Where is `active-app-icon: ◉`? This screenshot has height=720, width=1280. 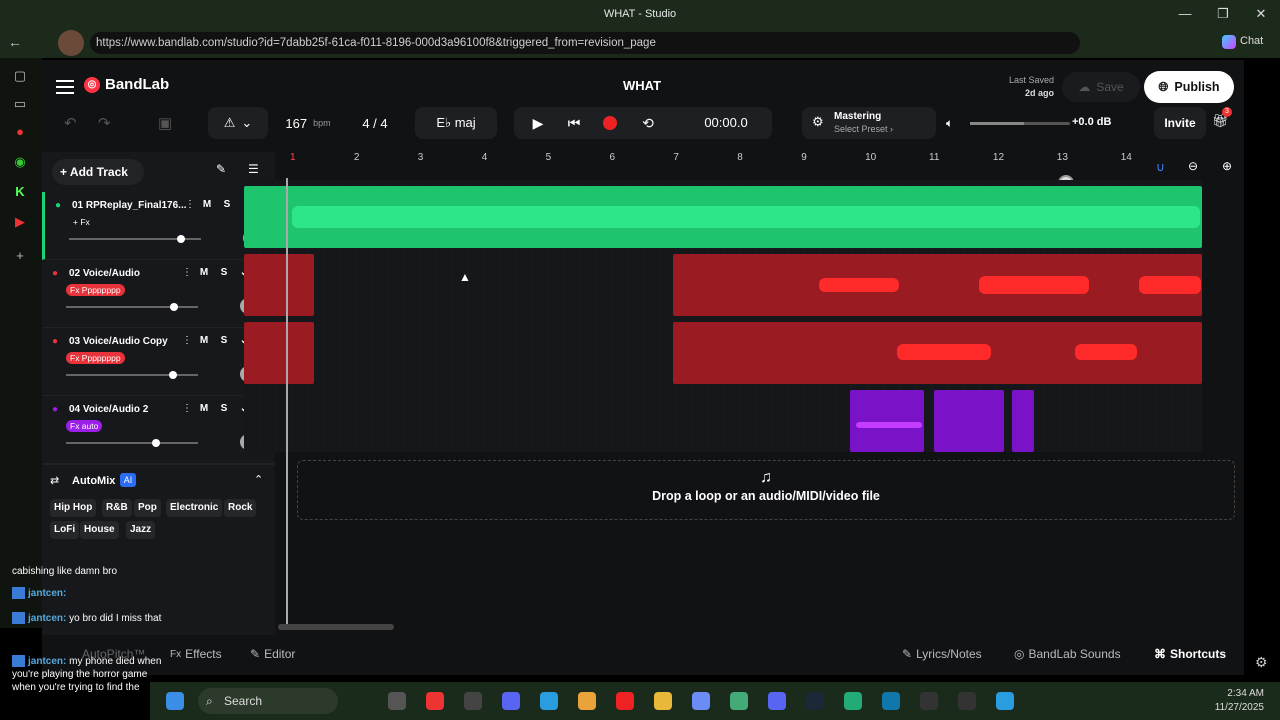
active-app-icon: ◉ is located at coordinates (20, 162).